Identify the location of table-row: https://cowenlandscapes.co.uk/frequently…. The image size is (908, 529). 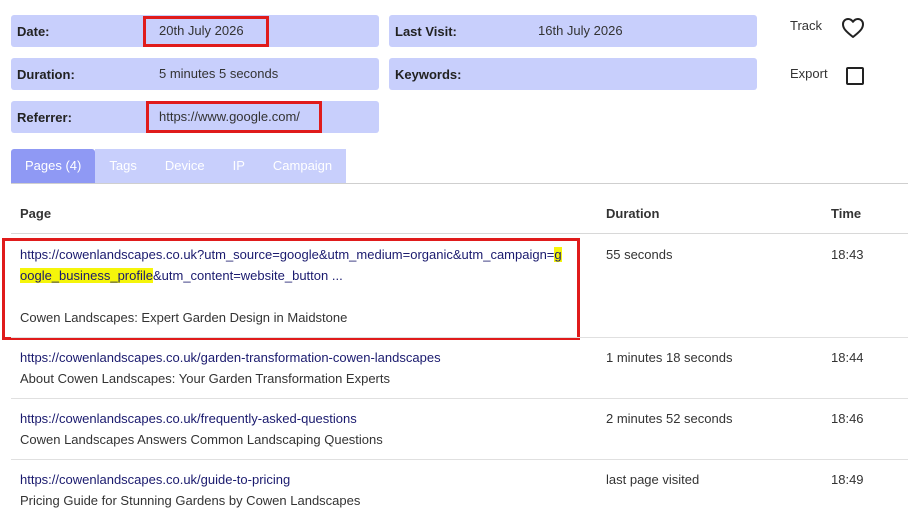
(459, 430).